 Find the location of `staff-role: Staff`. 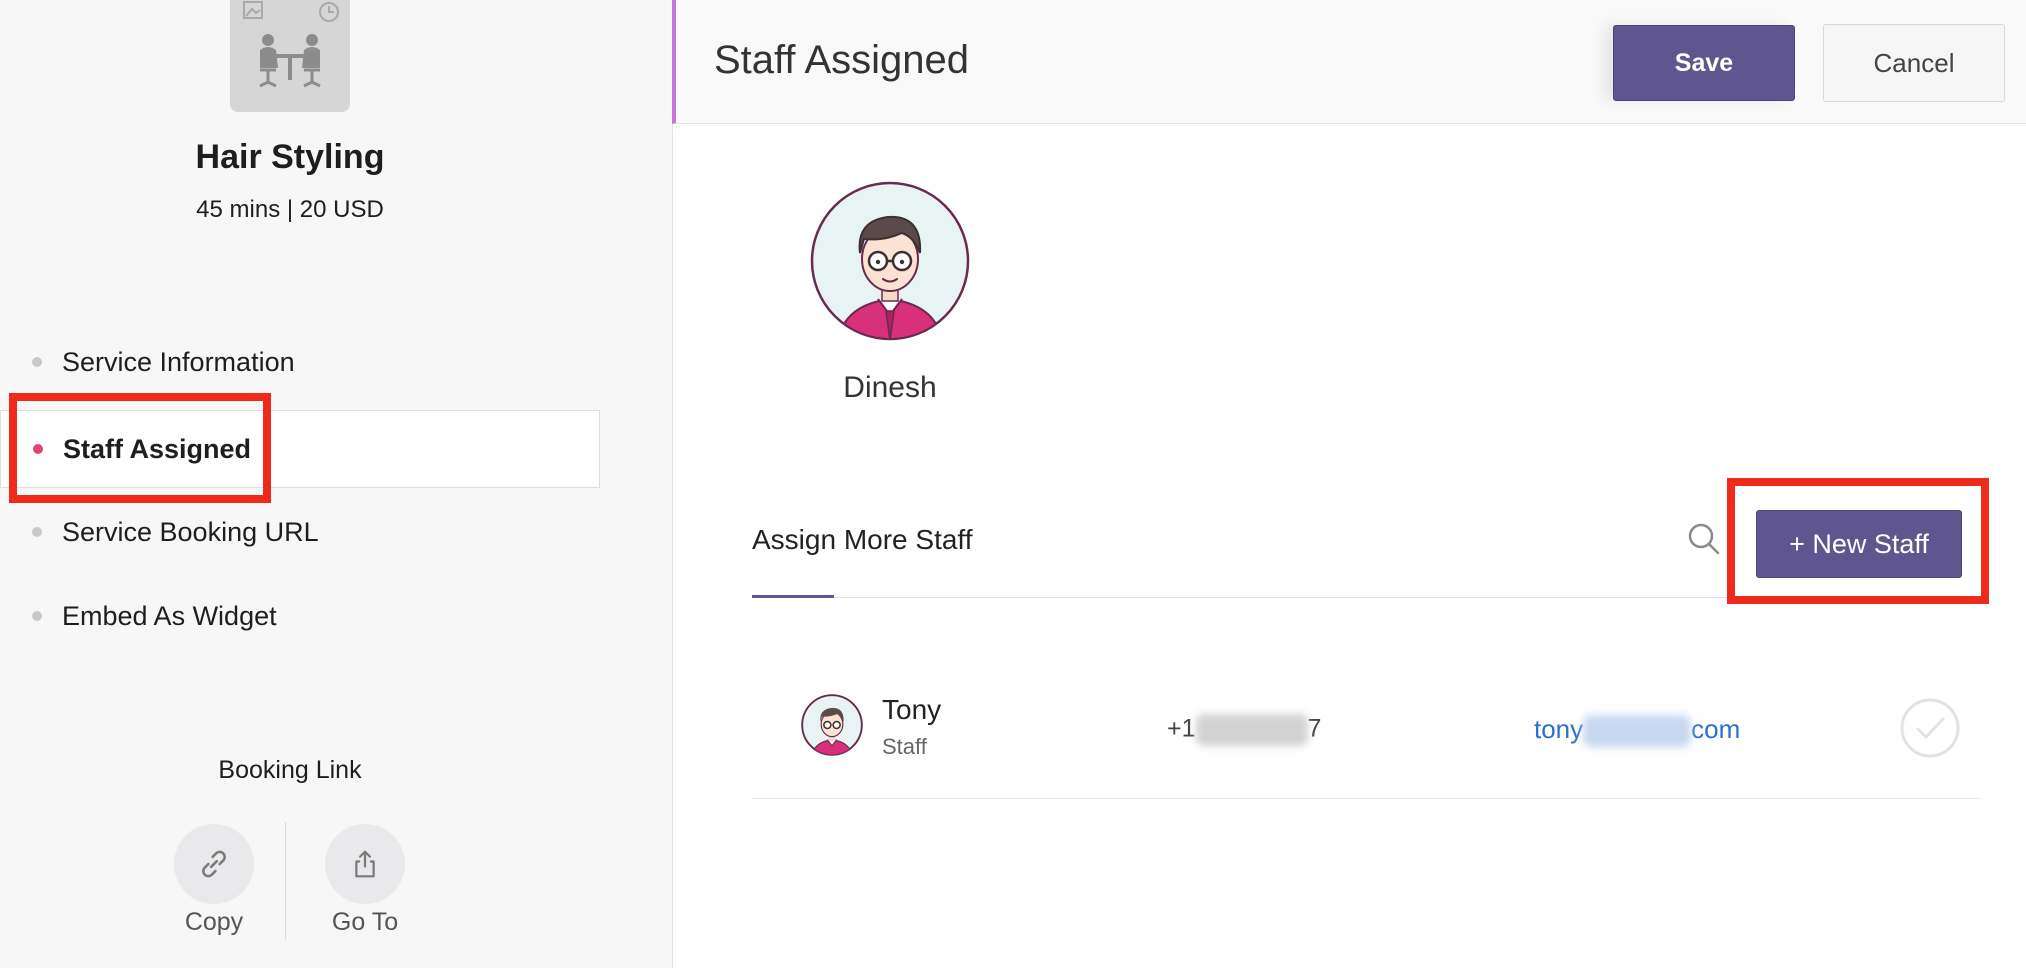

staff-role: Staff is located at coordinates (904, 746).